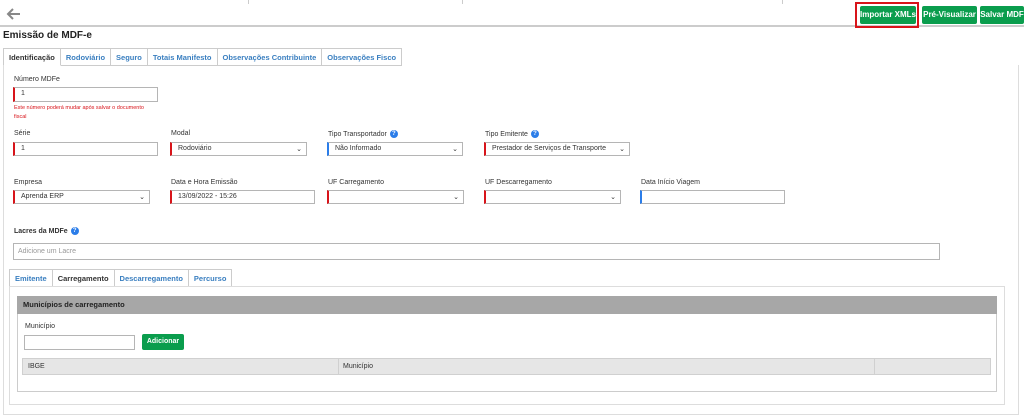  Describe the element at coordinates (85, 149) in the screenshot. I see `serie-input: 1` at that location.